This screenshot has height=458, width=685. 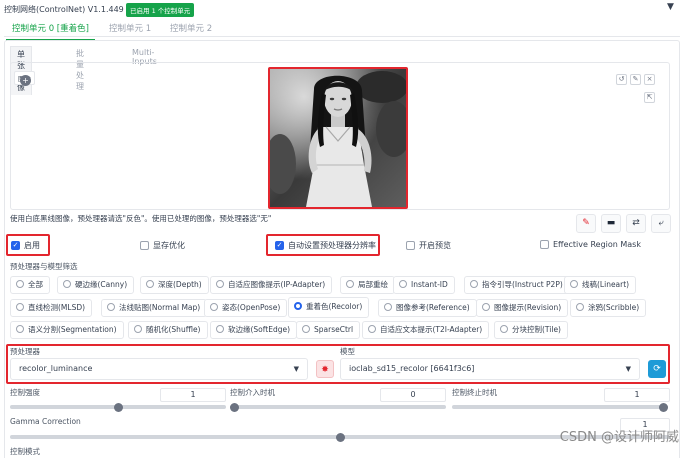 What do you see at coordinates (159, 369) in the screenshot?
I see `preprocessor-dropdown: recolor_luminance ▼` at bounding box center [159, 369].